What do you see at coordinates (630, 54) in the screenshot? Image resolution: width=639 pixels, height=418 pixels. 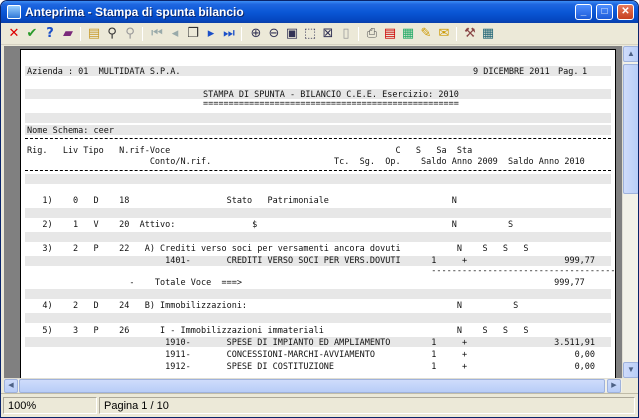 I see `scroll-up-icon: ▲` at bounding box center [630, 54].